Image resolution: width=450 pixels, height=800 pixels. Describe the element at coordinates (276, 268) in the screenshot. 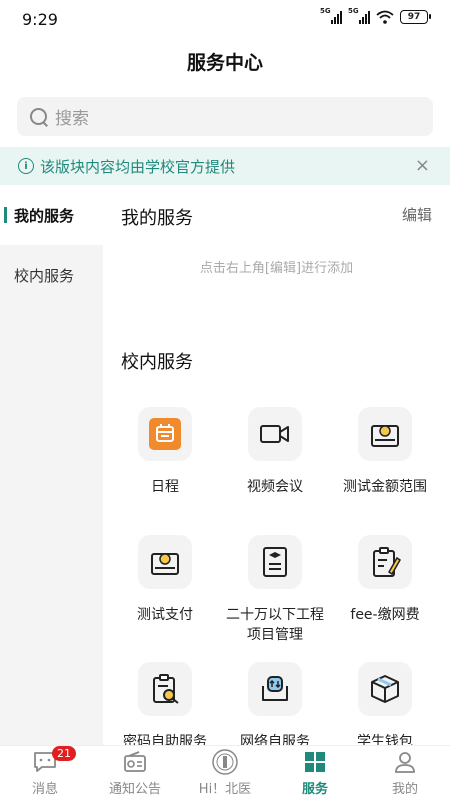

I see `empty-hint: 点击右上角[编辑]进行添加` at that location.